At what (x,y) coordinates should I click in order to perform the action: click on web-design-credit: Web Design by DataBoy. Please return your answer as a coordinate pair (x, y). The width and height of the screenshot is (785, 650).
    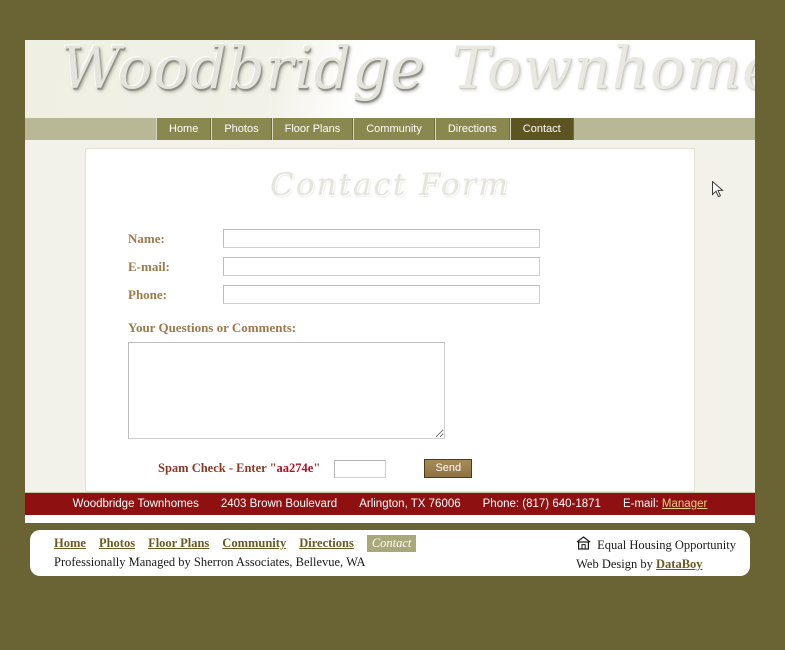
    Looking at the image, I should click on (656, 564).